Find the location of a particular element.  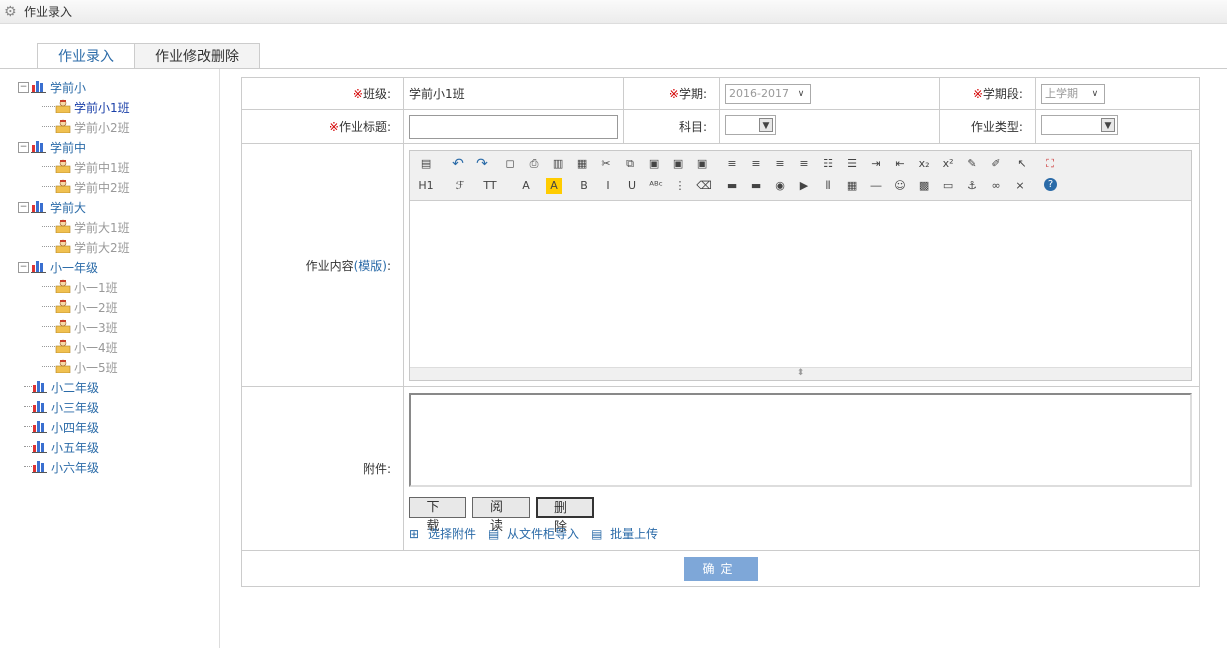

tree-leaf-node: 小一1班 is located at coordinates (74, 287).